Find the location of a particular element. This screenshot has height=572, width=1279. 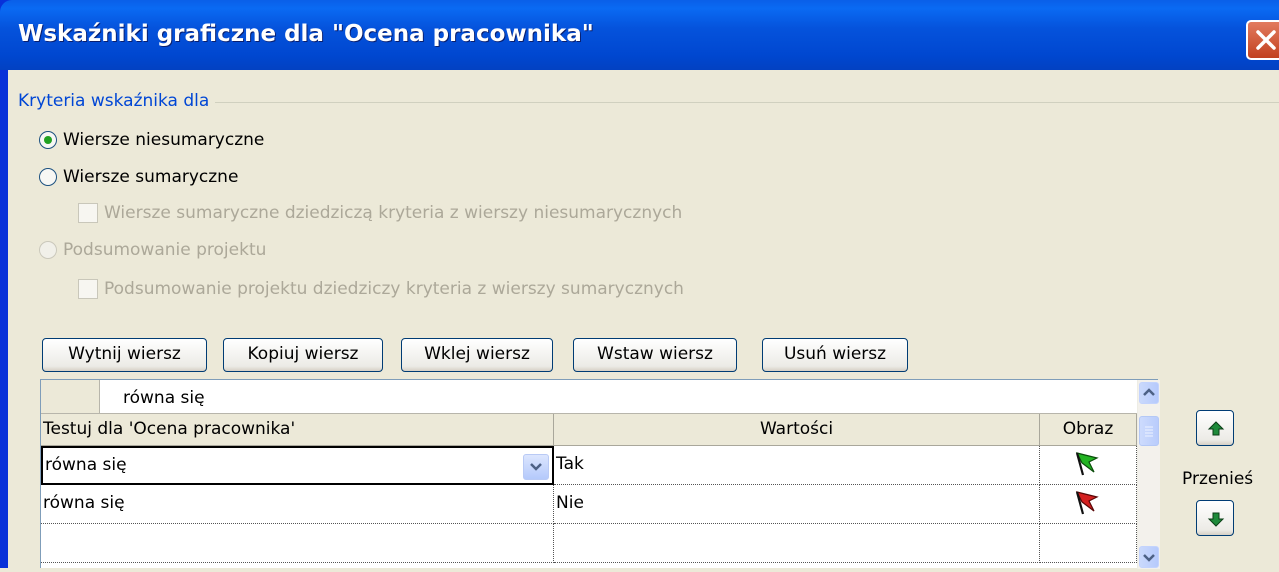

arrow-up-icon is located at coordinates (1216, 428).